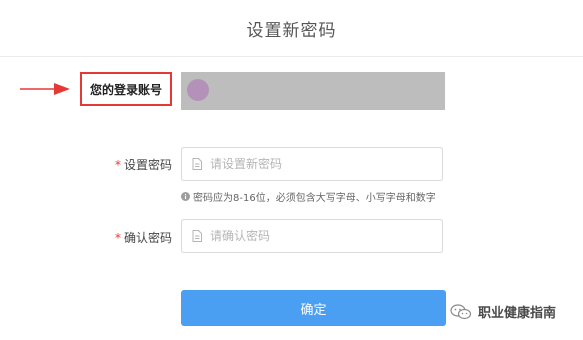 This screenshot has height=340, width=583. What do you see at coordinates (461, 311) in the screenshot?
I see `wechat-icon` at bounding box center [461, 311].